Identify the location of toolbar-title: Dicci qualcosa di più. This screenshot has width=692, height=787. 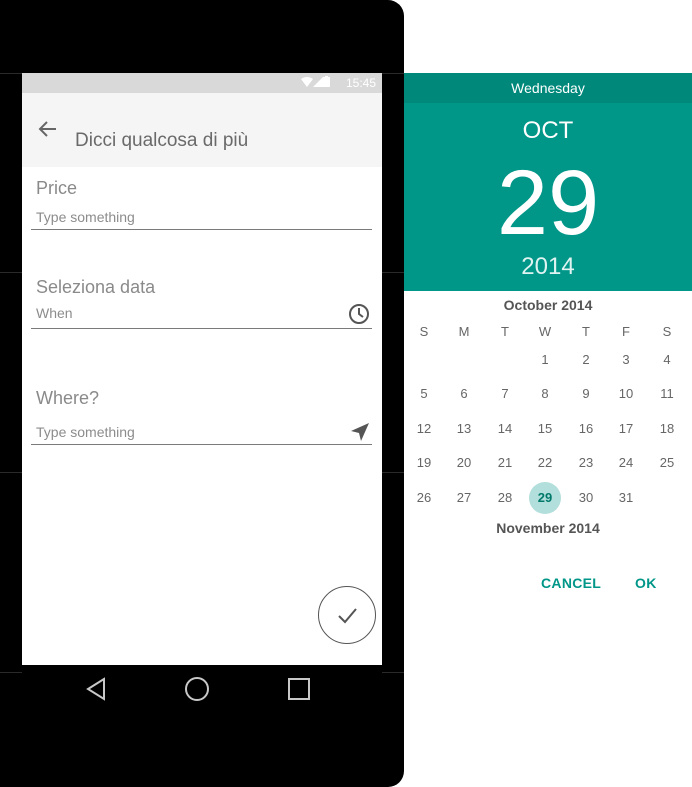
(162, 140).